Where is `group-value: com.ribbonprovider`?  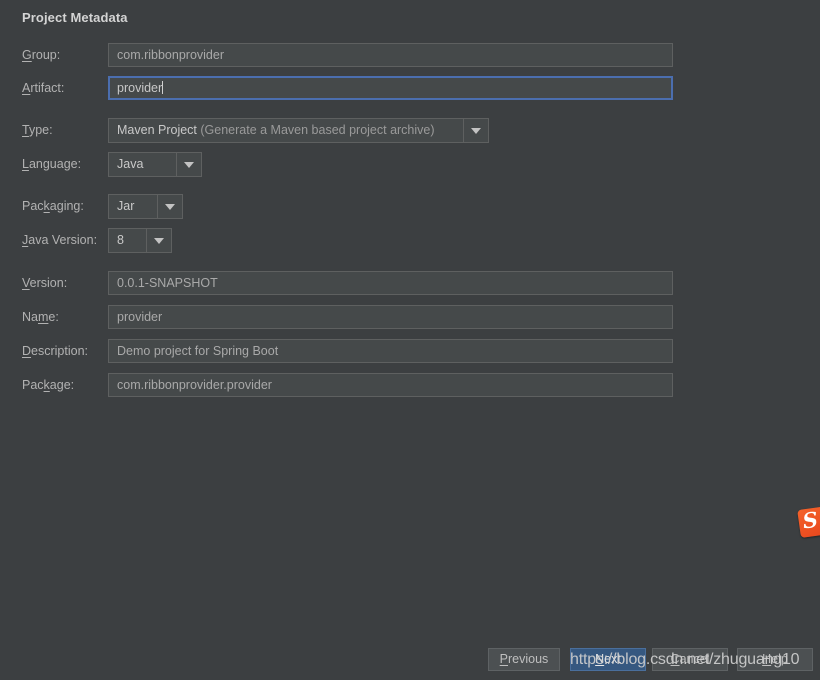 group-value: com.ribbonprovider is located at coordinates (170, 55).